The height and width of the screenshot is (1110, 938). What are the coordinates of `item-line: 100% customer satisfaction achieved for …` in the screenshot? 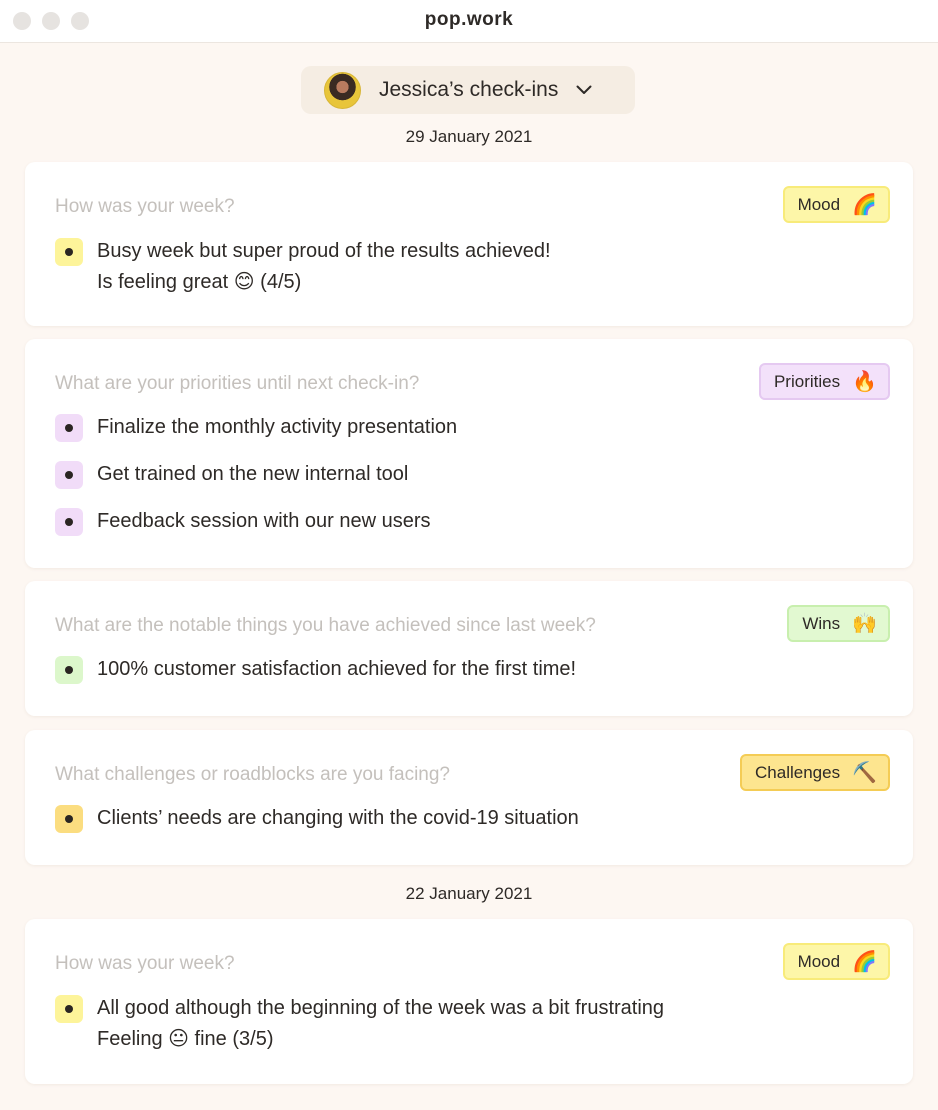 It's located at (337, 669).